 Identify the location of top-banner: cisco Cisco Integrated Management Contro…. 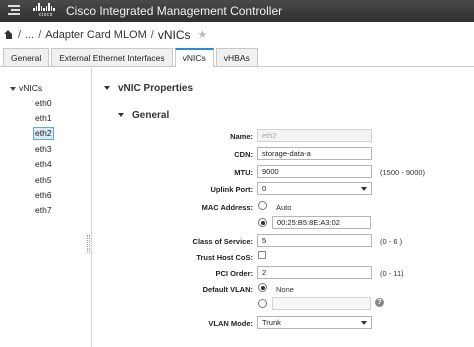
(237, 11).